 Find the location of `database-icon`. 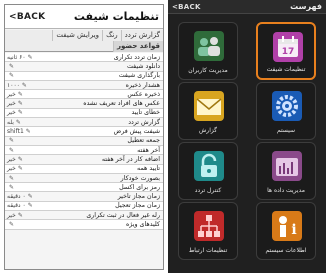

database-icon is located at coordinates (287, 166).